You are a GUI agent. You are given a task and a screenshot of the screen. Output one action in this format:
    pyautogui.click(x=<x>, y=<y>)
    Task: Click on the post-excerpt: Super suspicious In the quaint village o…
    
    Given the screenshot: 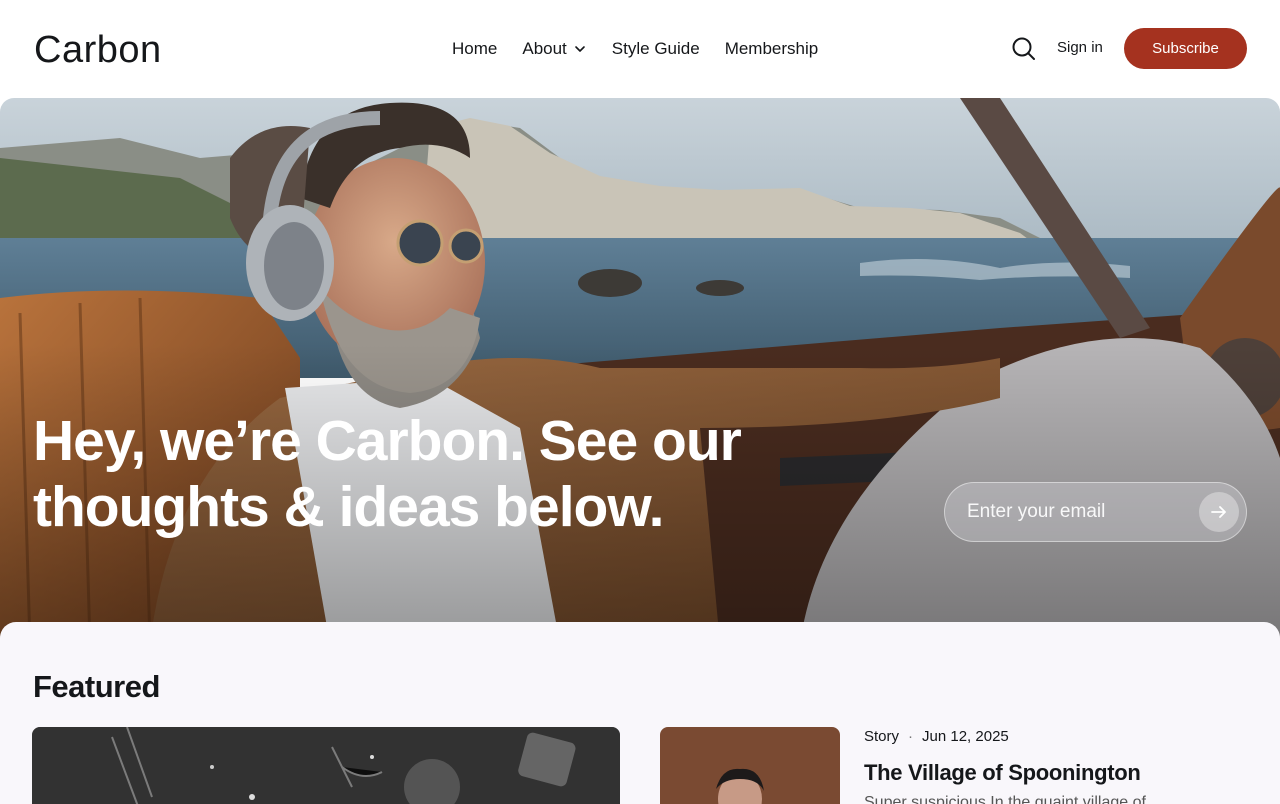 What is the action you would take?
    pyautogui.click(x=1005, y=799)
    